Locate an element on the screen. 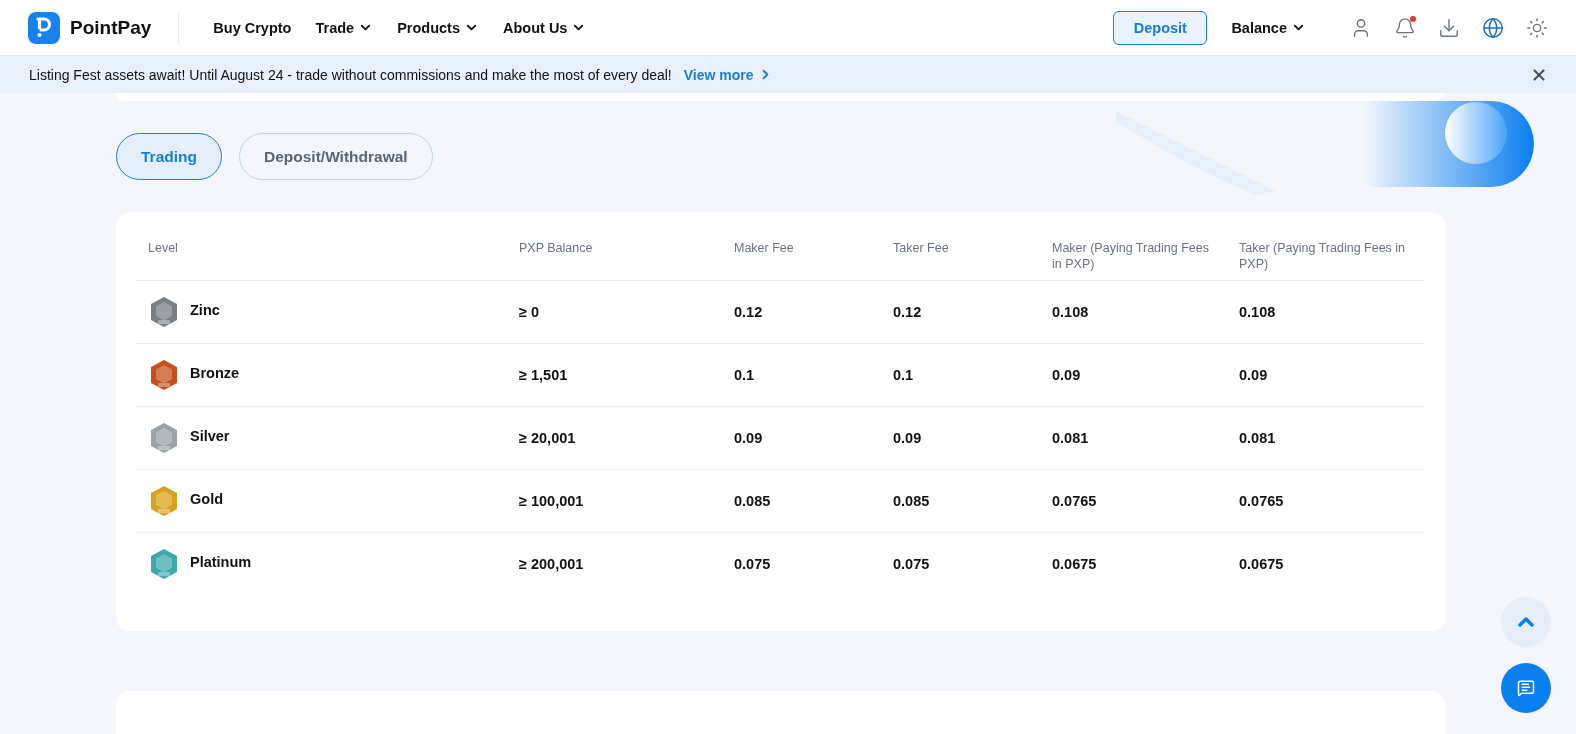 This screenshot has width=1576, height=734. view-more-link: View more is located at coordinates (728, 74).